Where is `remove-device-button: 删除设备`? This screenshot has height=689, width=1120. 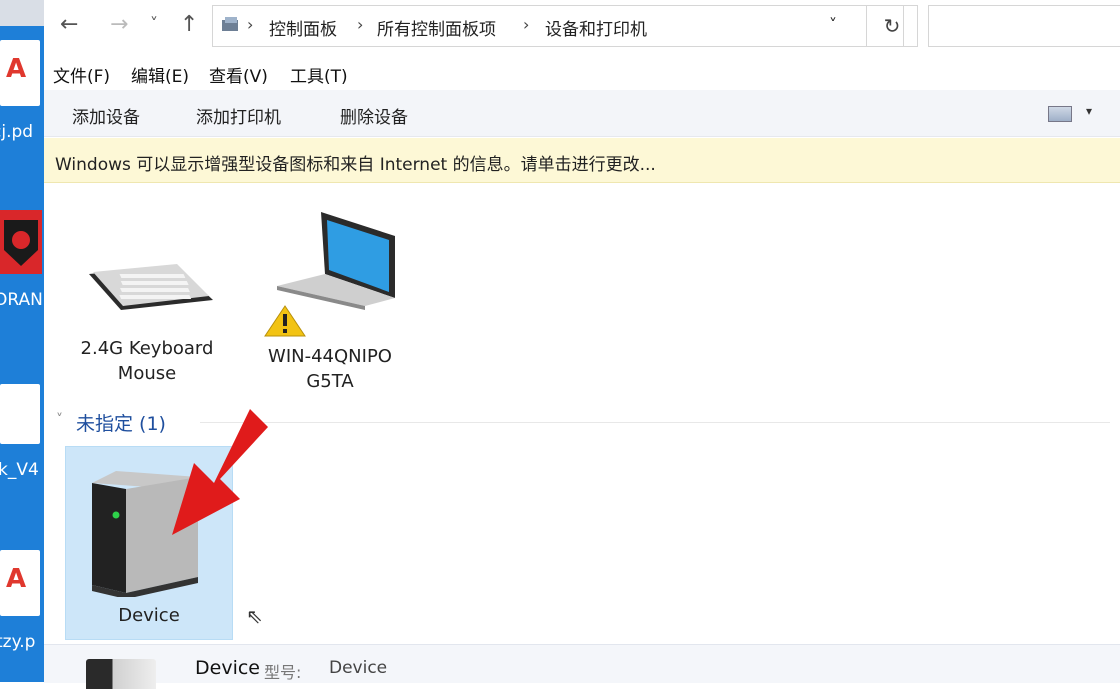 remove-device-button: 删除设备 is located at coordinates (374, 115).